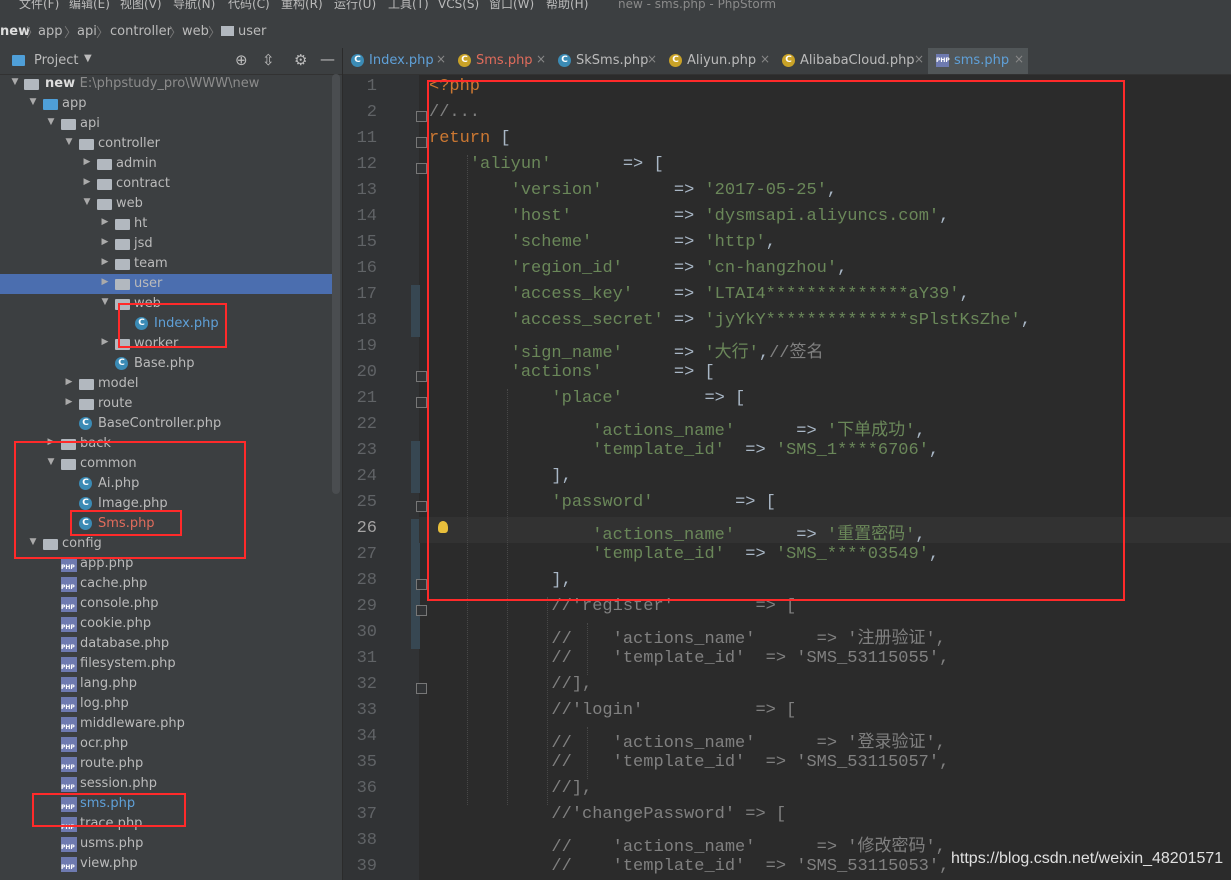 This screenshot has width=1231, height=880. Describe the element at coordinates (170, 644) in the screenshot. I see `tree-item: PHP database.php` at that location.